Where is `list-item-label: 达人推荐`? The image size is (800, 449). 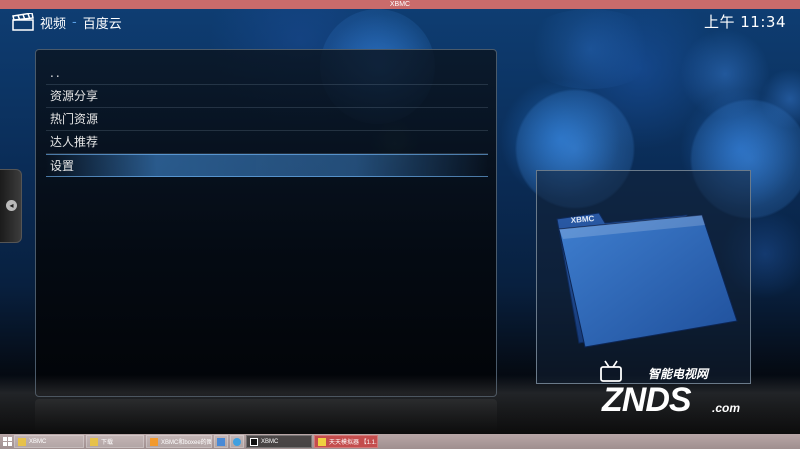
list-item-label: 达人推荐 is located at coordinates (74, 142).